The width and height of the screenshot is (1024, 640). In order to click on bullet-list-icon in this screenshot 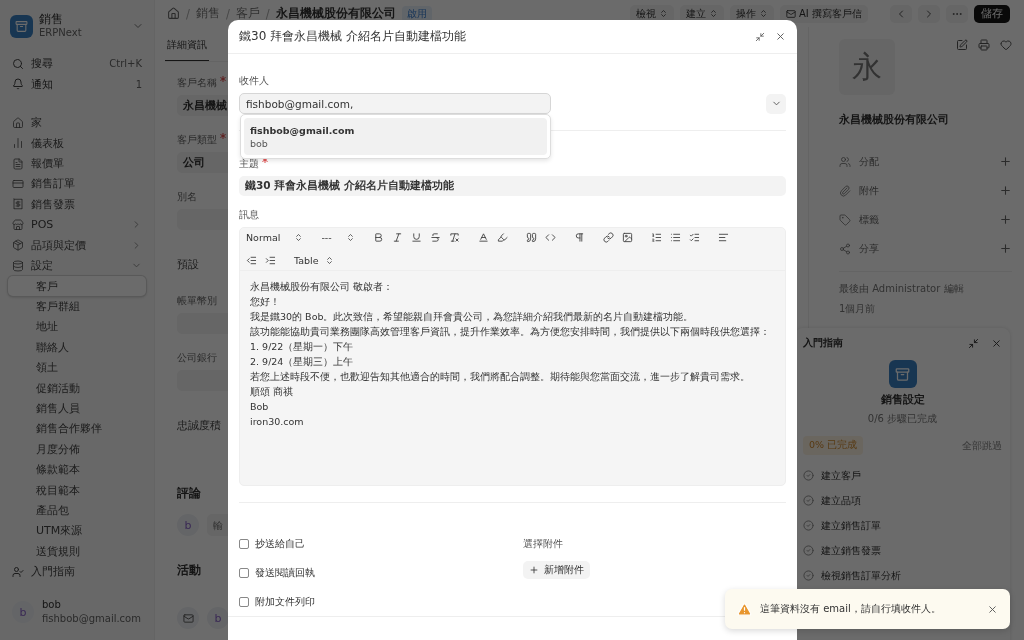, I will do `click(675, 237)`.